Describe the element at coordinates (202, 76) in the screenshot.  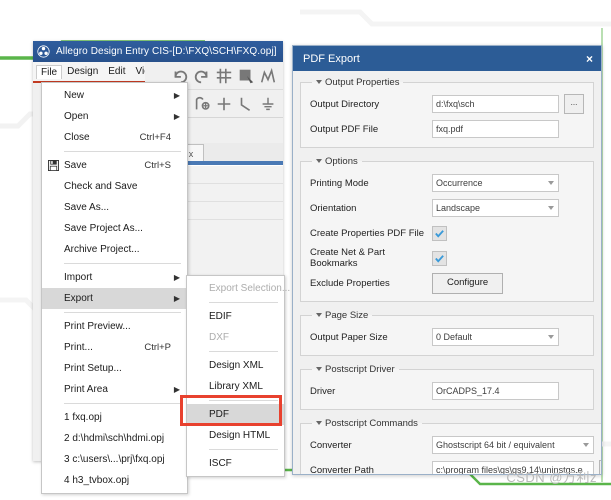
I see `redo-icon` at that location.